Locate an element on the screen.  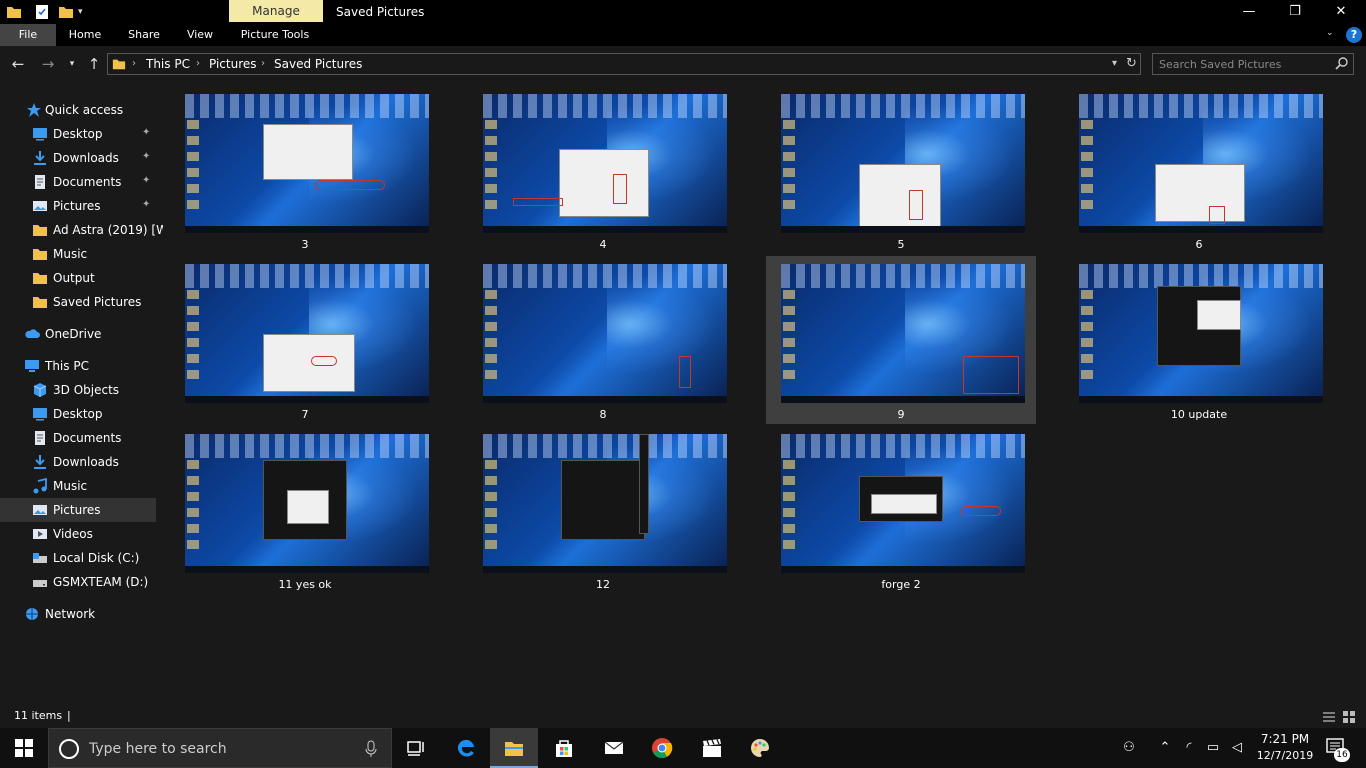
taskbar-app-chrome is located at coordinates (662, 748).